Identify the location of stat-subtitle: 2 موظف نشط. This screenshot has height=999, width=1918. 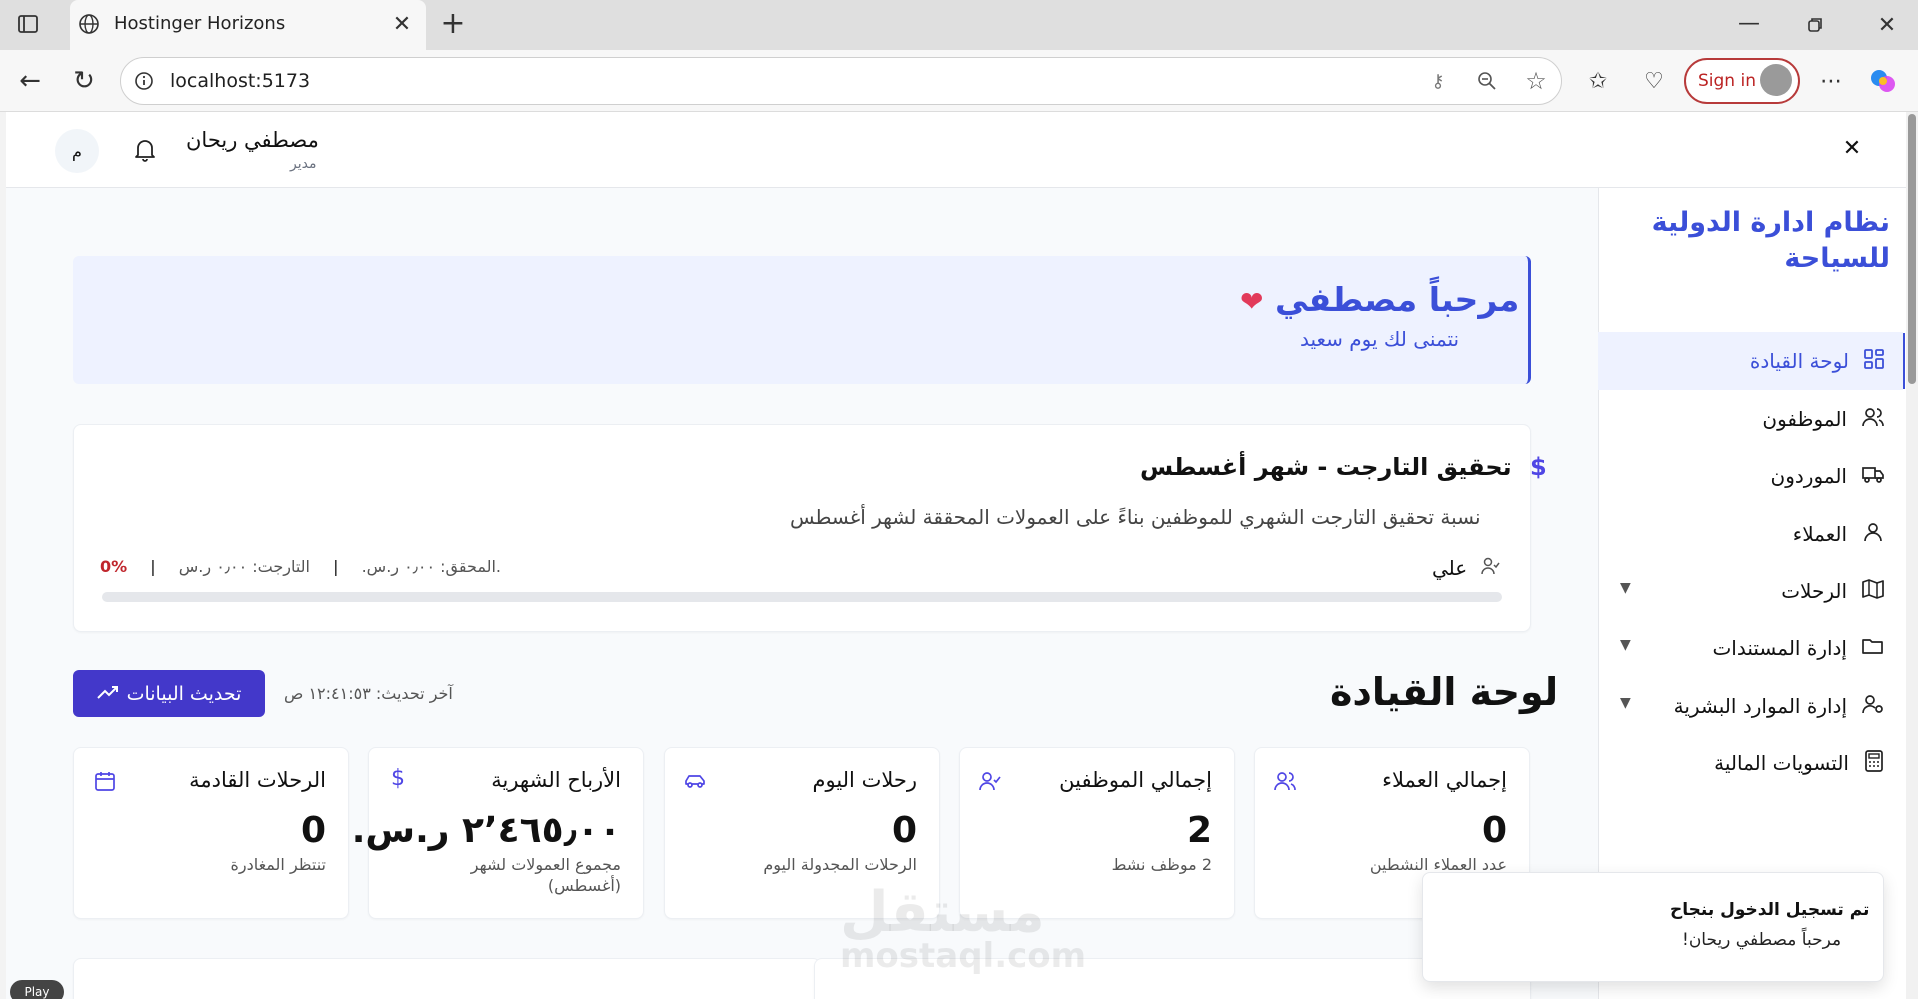
(1161, 864).